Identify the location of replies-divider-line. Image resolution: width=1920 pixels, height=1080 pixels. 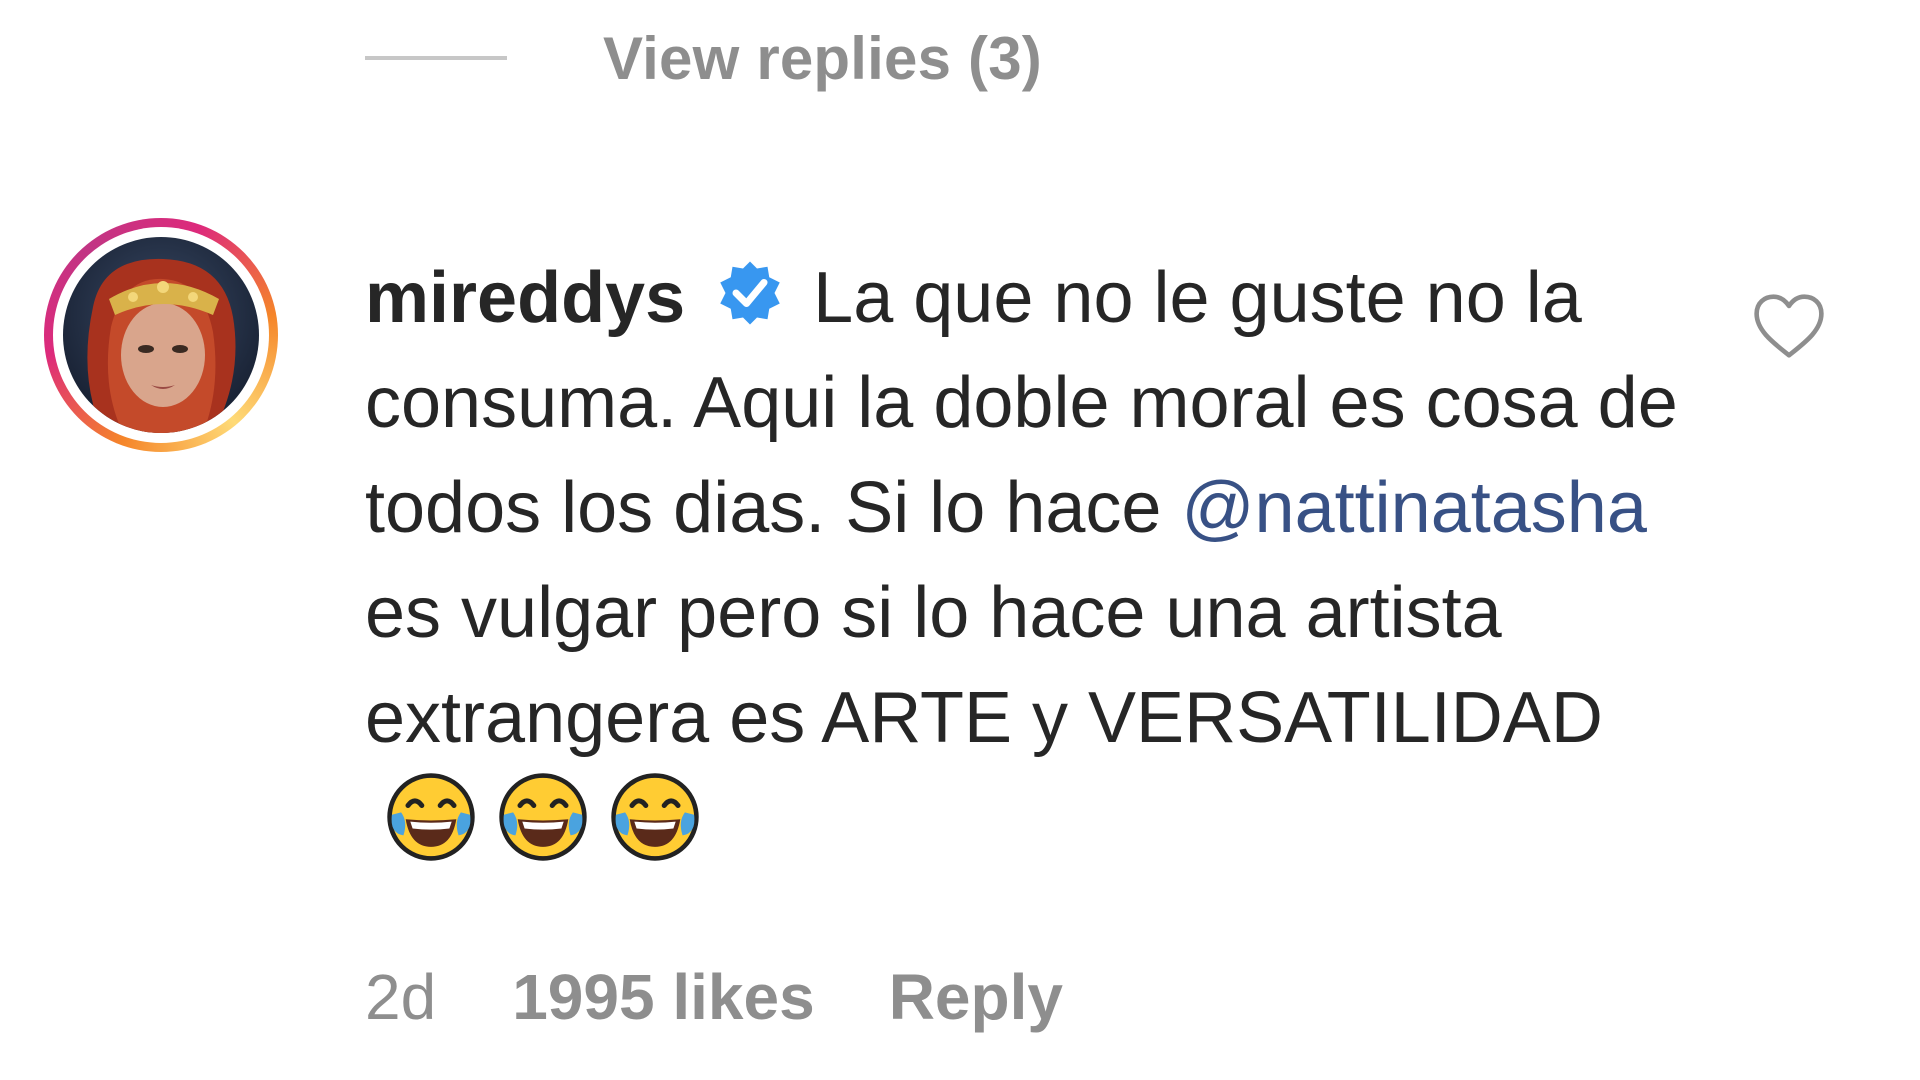
(436, 58).